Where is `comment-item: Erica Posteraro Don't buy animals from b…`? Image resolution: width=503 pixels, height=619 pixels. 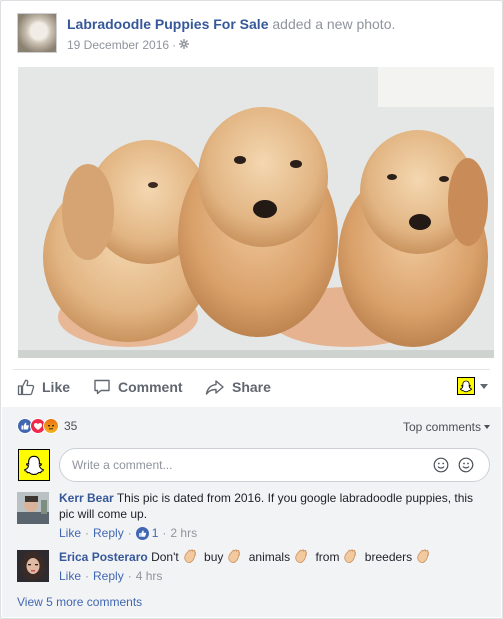
comment-item: Erica Posteraro Don't buy animals from b… is located at coordinates (253, 566).